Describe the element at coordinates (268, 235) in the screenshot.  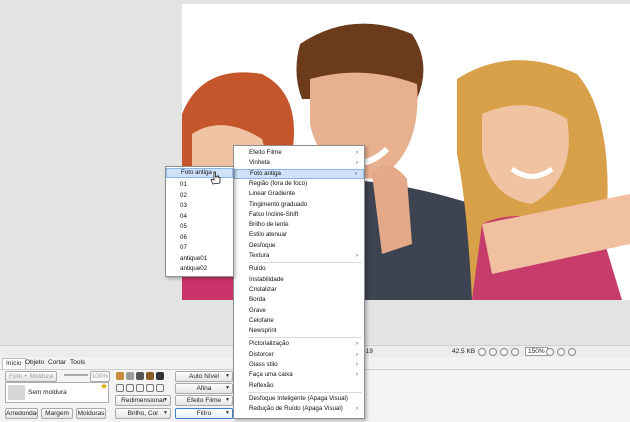
I see `menu-item-label: Estilo atenuar` at that location.